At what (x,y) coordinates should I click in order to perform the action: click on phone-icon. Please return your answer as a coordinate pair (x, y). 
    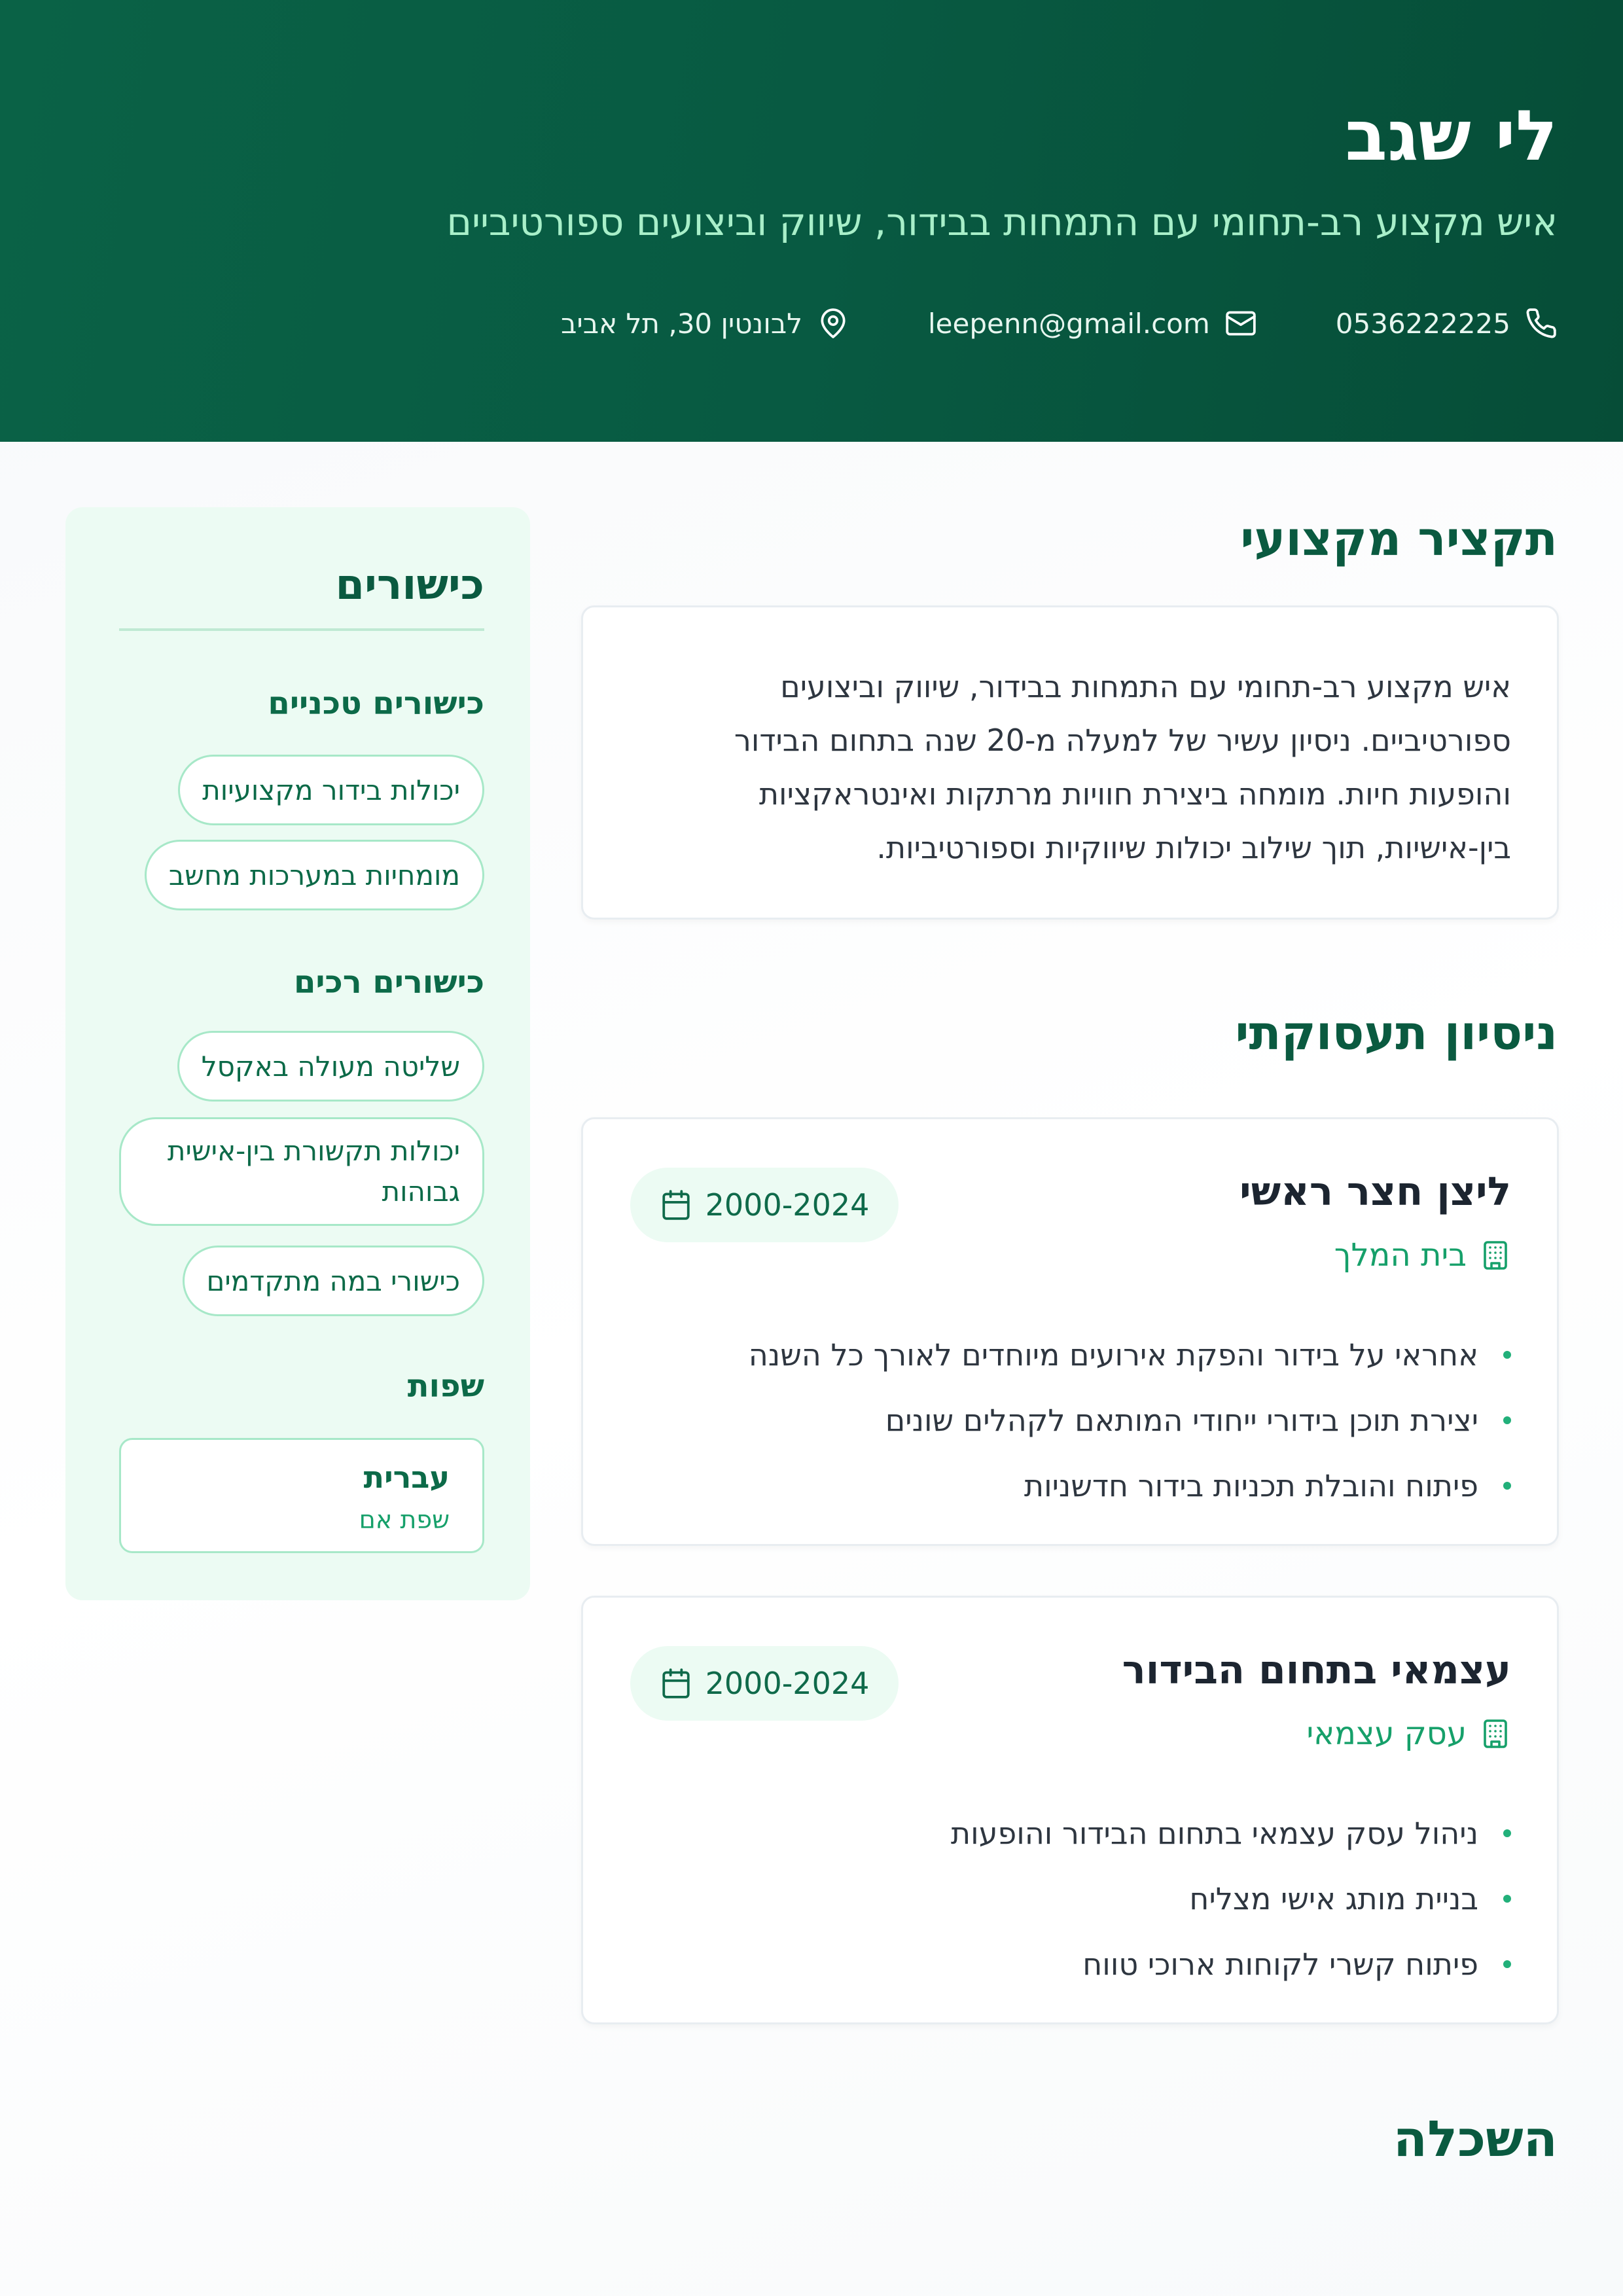
    Looking at the image, I should click on (1541, 323).